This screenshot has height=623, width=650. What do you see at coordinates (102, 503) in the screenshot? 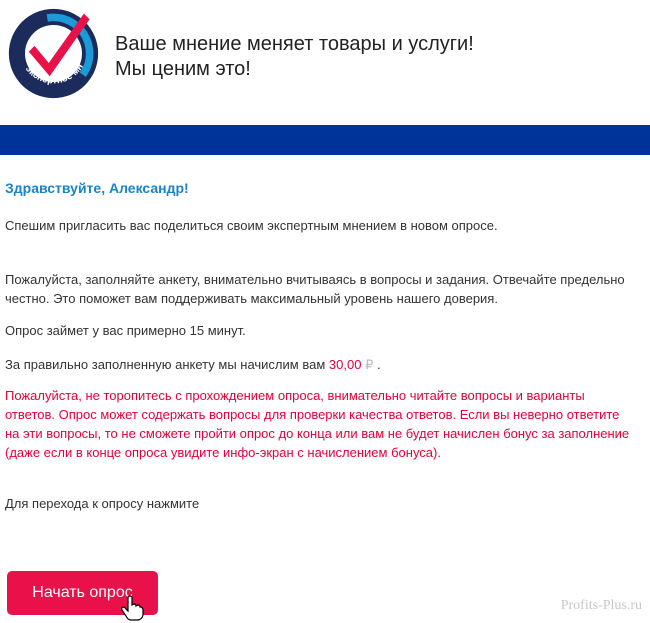
I see `cta-text: Для перехода к опросу нажмите` at bounding box center [102, 503].